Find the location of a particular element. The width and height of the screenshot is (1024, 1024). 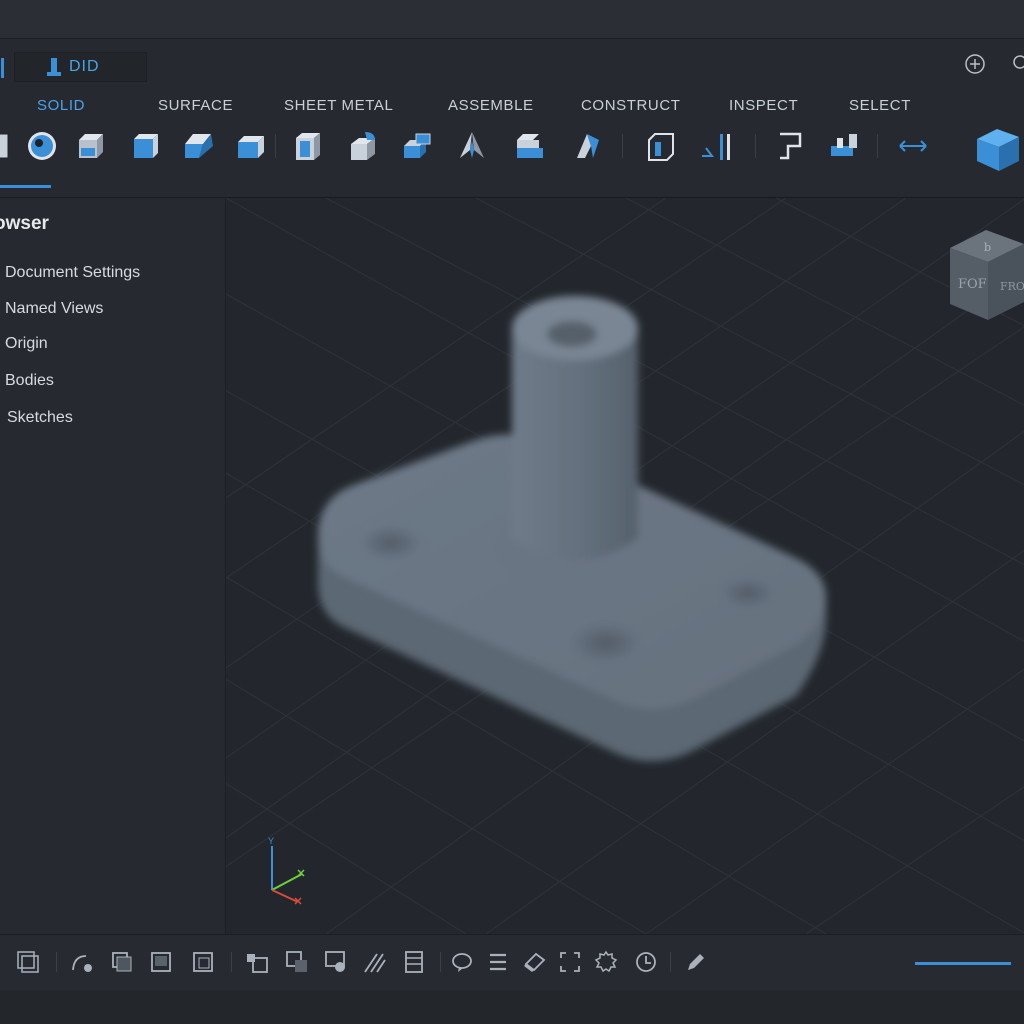

tab-edge-marker is located at coordinates (2, 68).